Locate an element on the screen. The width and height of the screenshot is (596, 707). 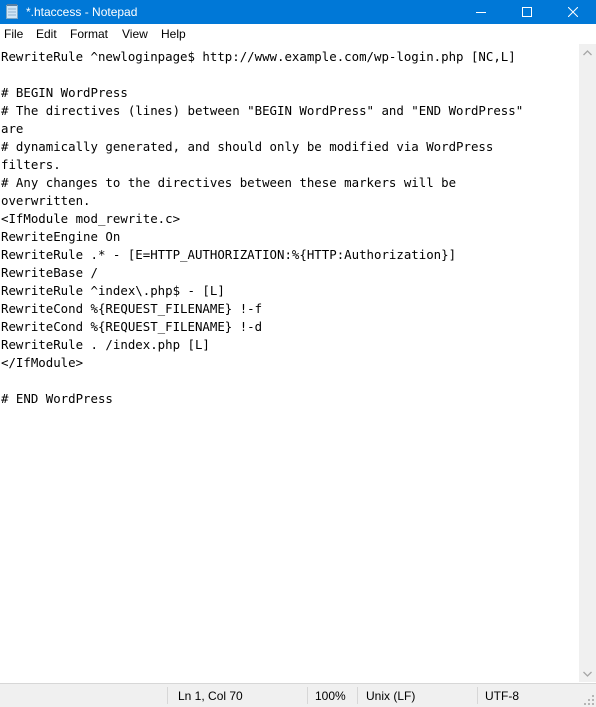
line-ending: Unix (LF) is located at coordinates (391, 696).